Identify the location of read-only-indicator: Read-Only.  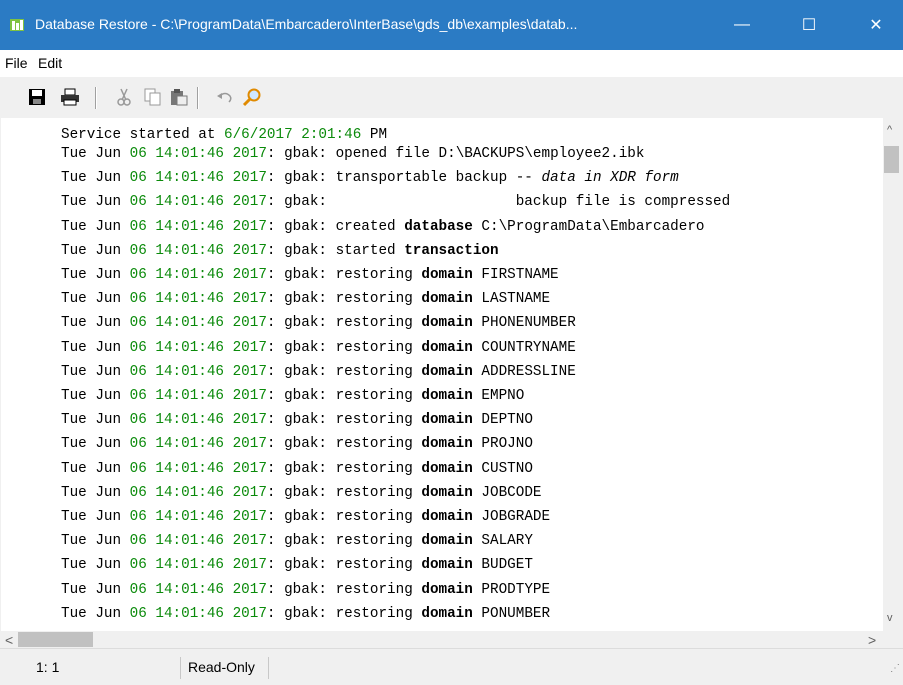
(221, 667).